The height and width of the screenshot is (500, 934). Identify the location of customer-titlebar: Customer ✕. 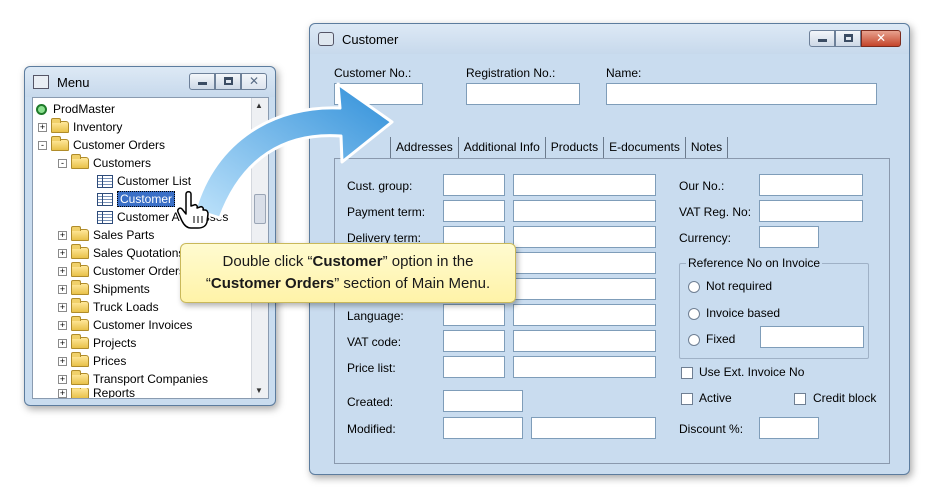
(609, 39).